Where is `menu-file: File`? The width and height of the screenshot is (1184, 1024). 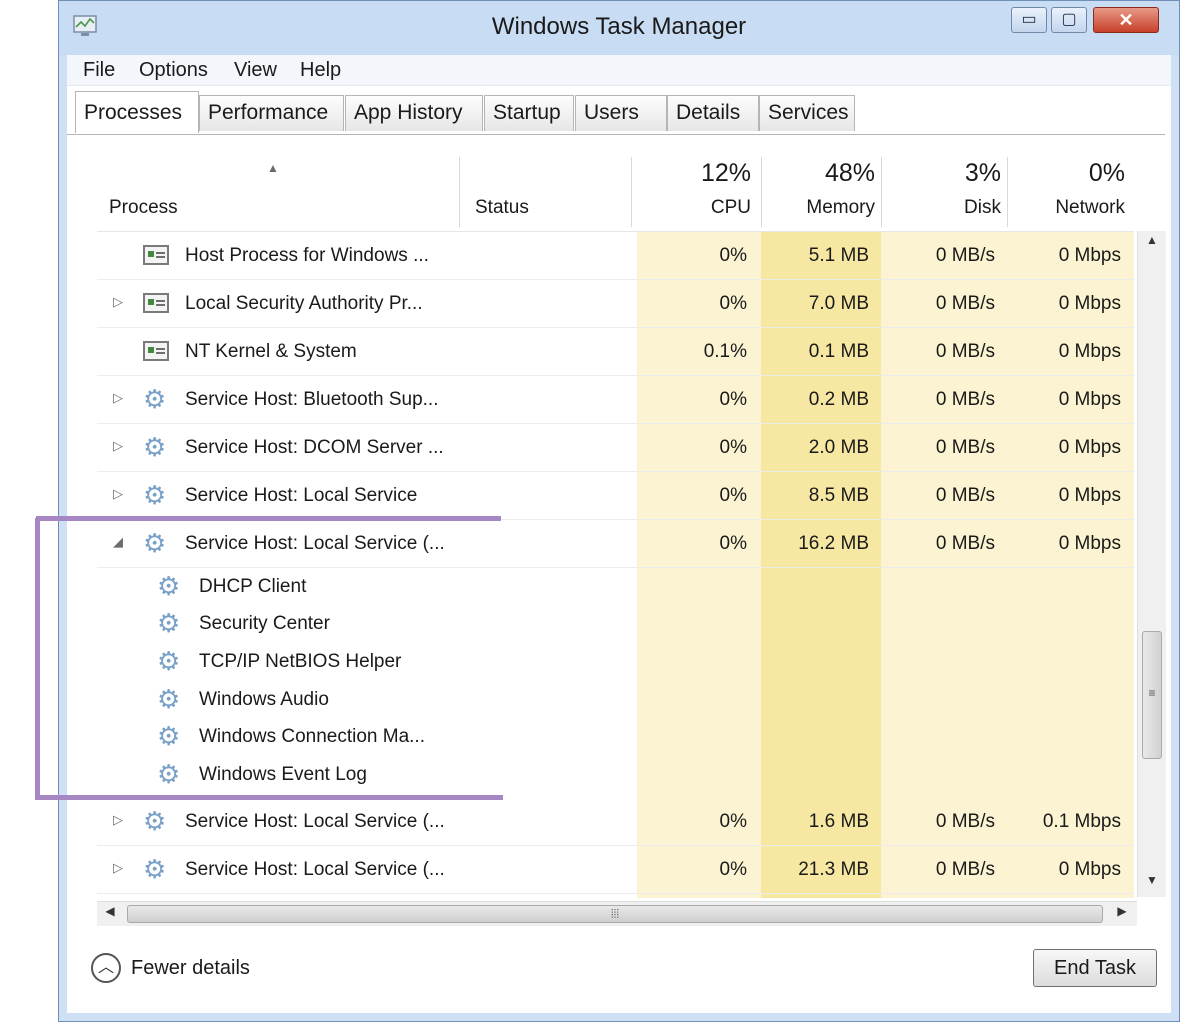 menu-file: File is located at coordinates (99, 70).